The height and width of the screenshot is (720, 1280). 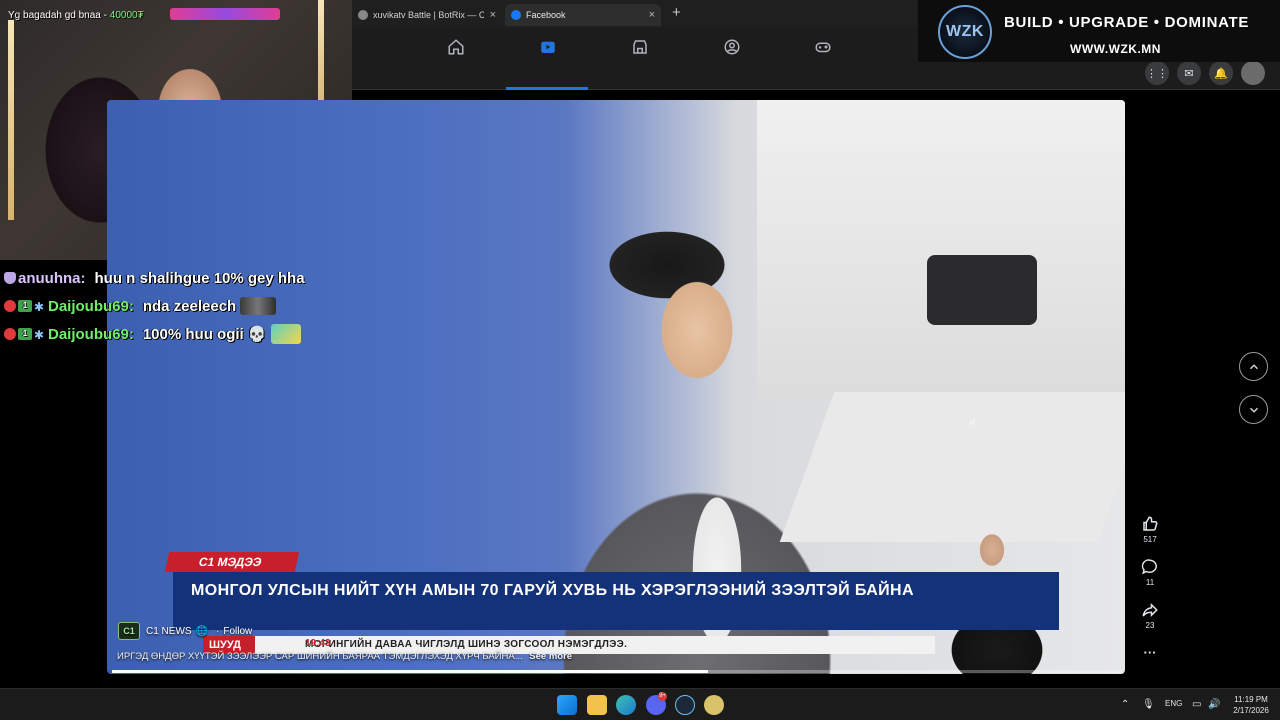 What do you see at coordinates (546, 15) in the screenshot?
I see `tab-title: Facebook` at bounding box center [546, 15].